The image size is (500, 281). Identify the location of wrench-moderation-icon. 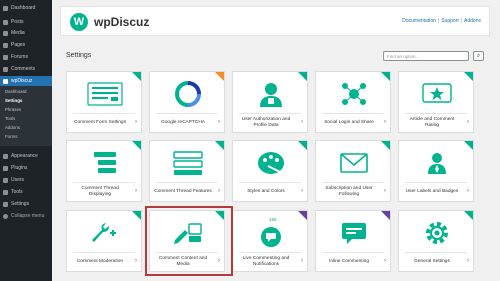
(104, 232).